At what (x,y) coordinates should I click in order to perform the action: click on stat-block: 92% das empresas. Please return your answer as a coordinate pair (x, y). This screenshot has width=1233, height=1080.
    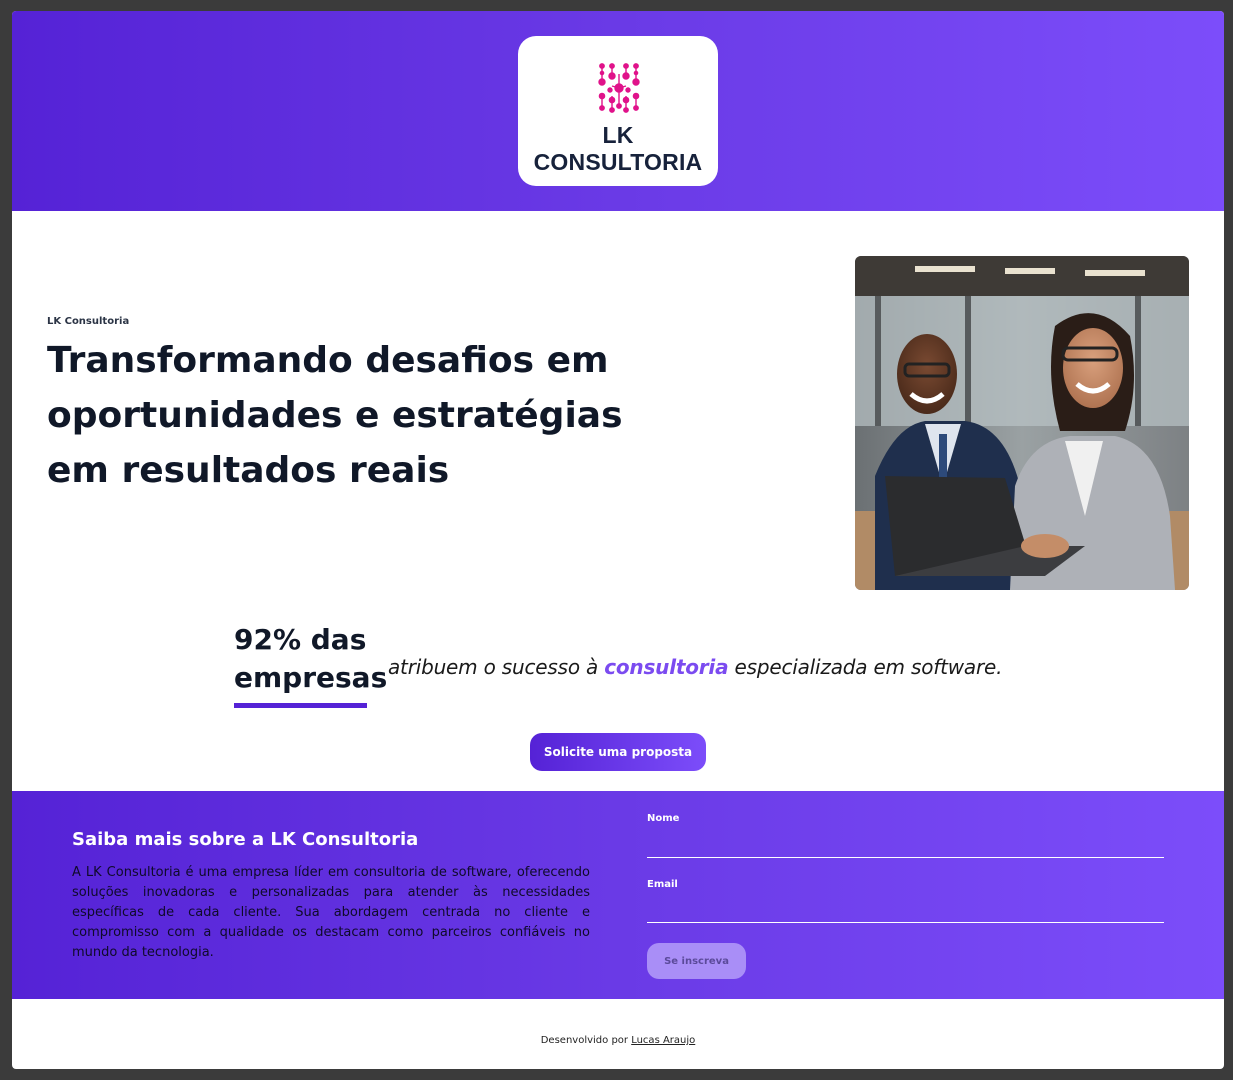
    Looking at the image, I should click on (311, 664).